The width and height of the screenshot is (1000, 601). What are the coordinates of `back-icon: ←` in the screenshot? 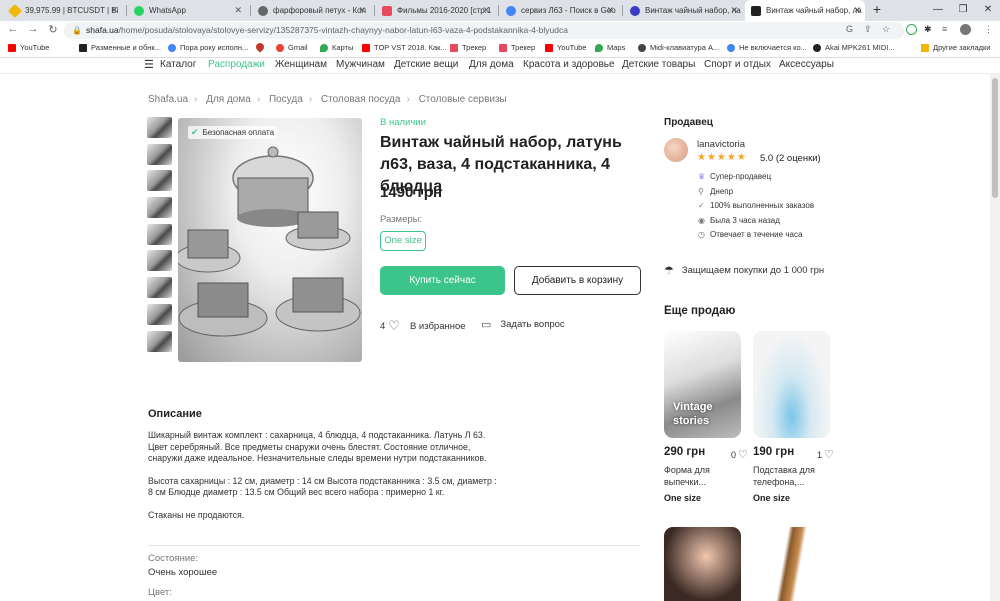 It's located at (13, 29).